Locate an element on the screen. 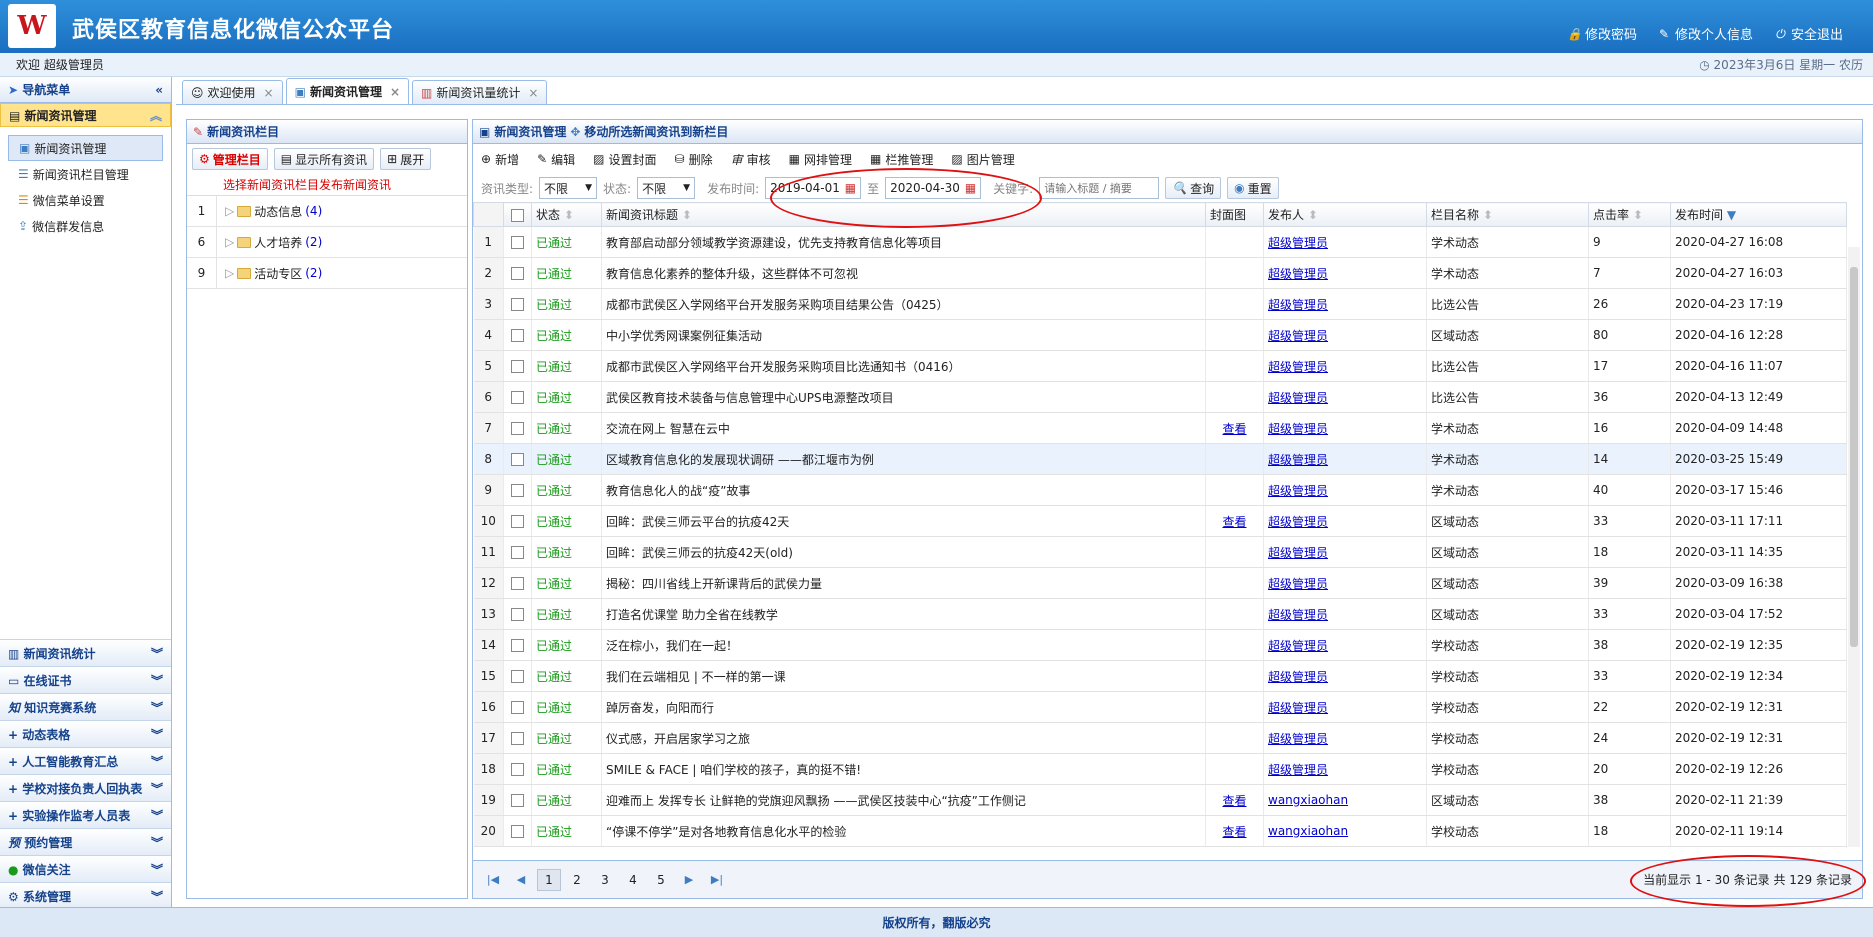 This screenshot has width=1873, height=937. change-password-link: 🔒 修改密码 is located at coordinates (1602, 34).